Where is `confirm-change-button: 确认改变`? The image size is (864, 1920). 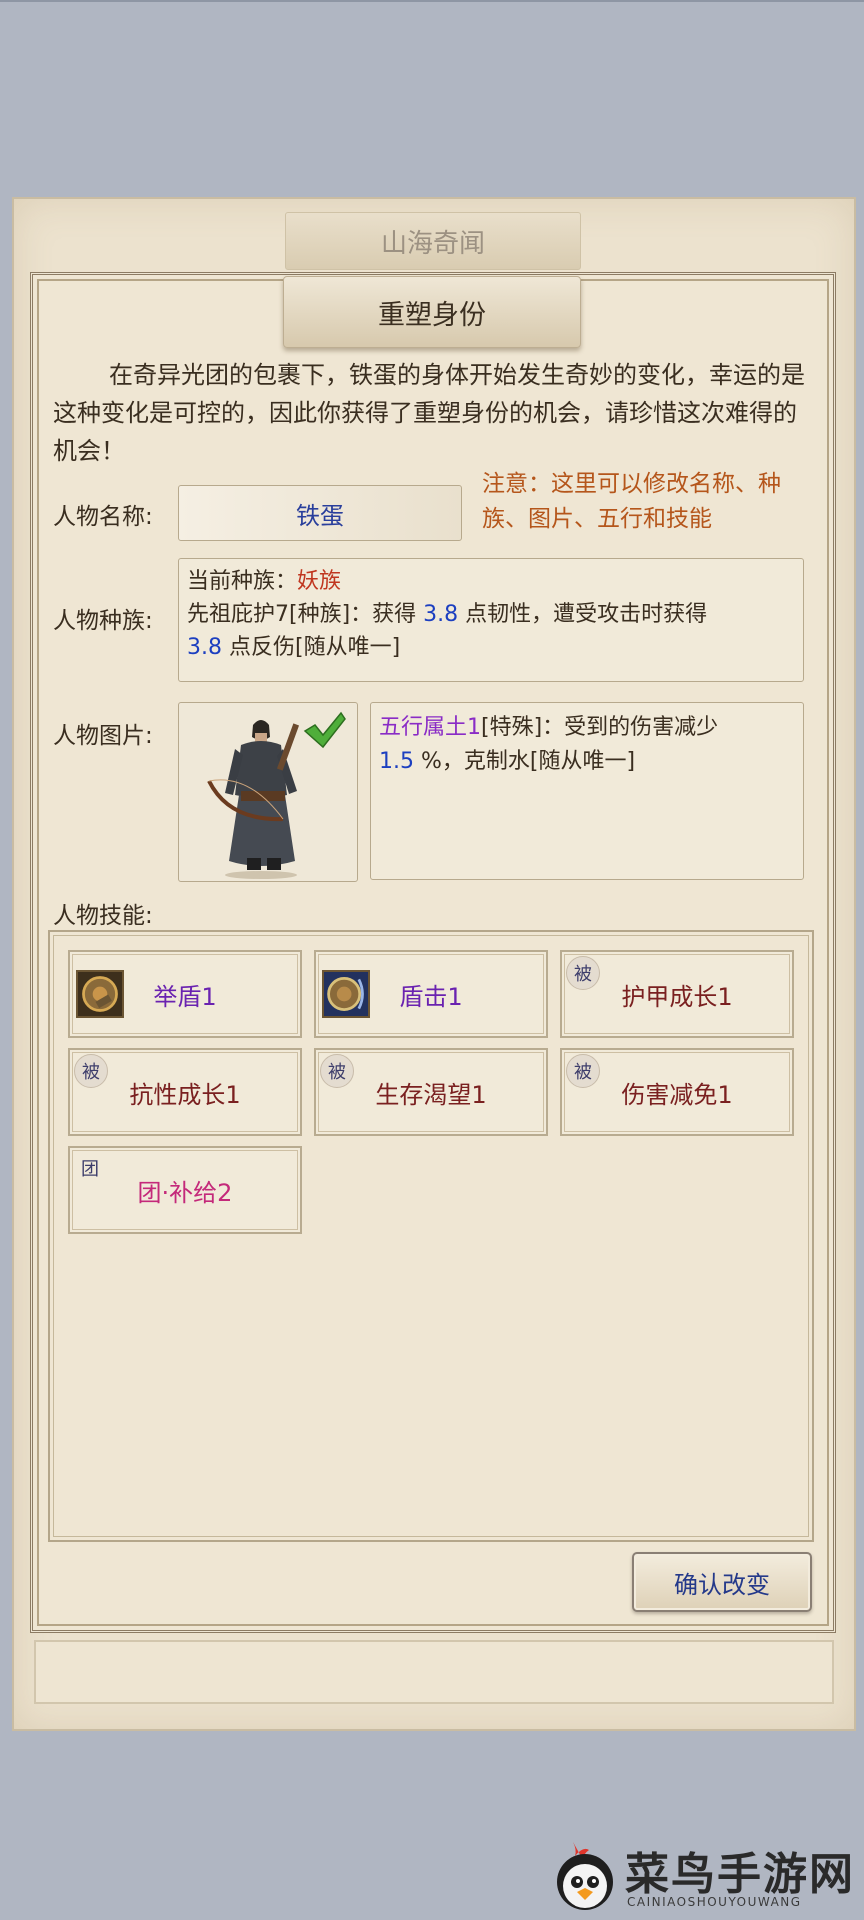 confirm-change-button: 确认改变 is located at coordinates (722, 1582).